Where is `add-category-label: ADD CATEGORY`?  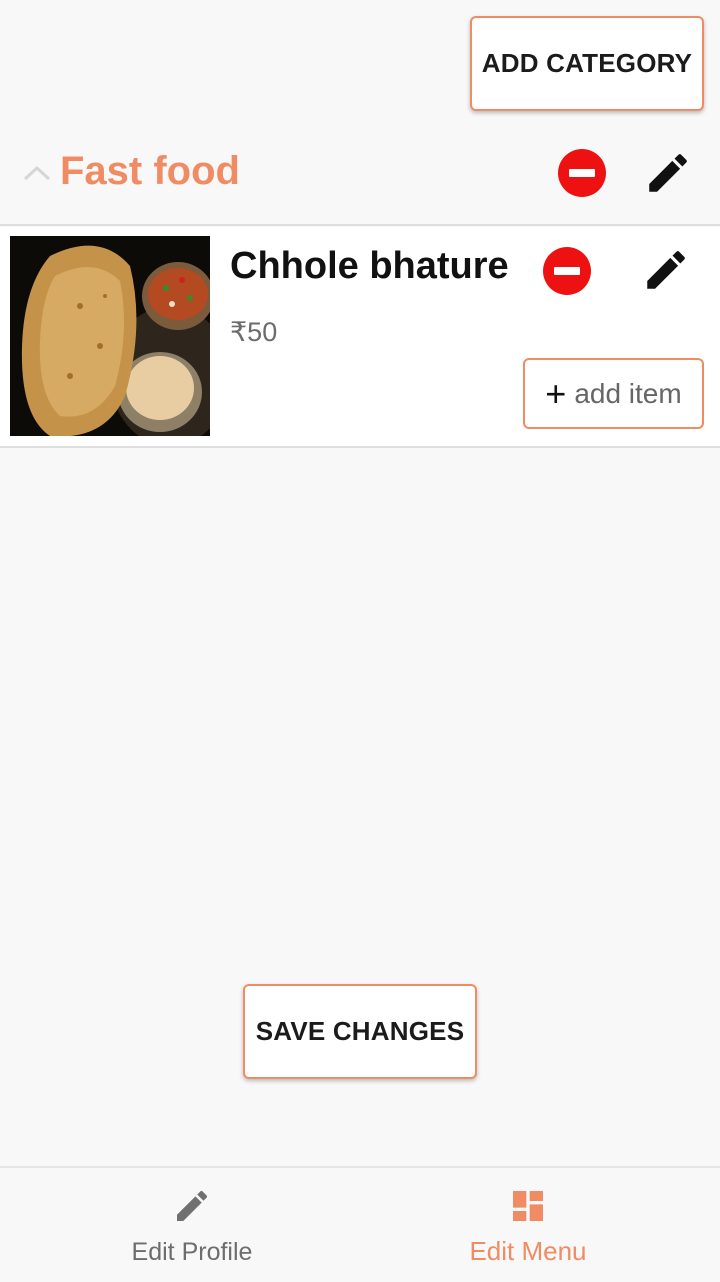
add-category-label: ADD CATEGORY is located at coordinates (587, 63).